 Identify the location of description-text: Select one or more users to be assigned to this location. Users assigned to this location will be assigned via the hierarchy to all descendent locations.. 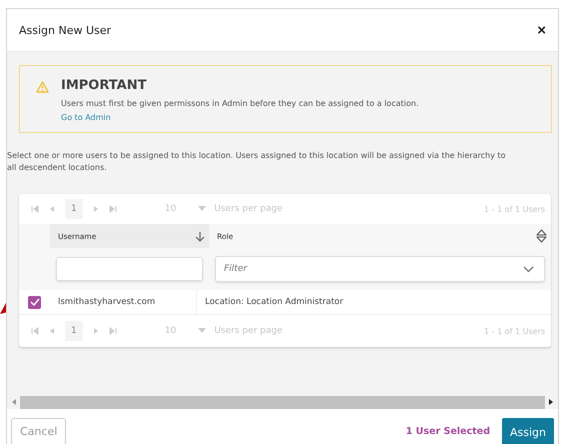
(257, 162).